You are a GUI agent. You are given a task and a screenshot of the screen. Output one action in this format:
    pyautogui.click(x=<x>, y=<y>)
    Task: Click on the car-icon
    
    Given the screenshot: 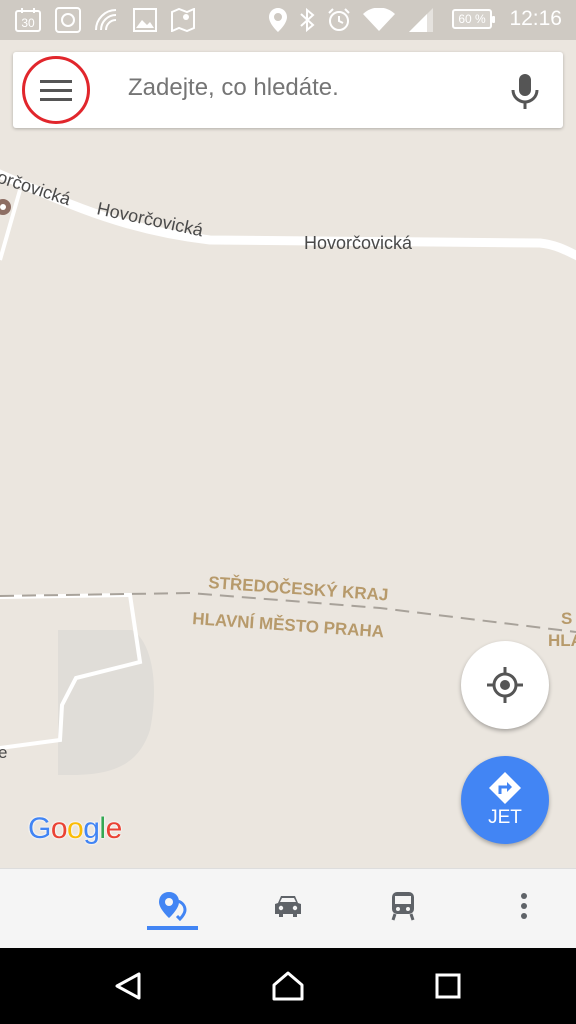 What is the action you would take?
    pyautogui.click(x=288, y=906)
    